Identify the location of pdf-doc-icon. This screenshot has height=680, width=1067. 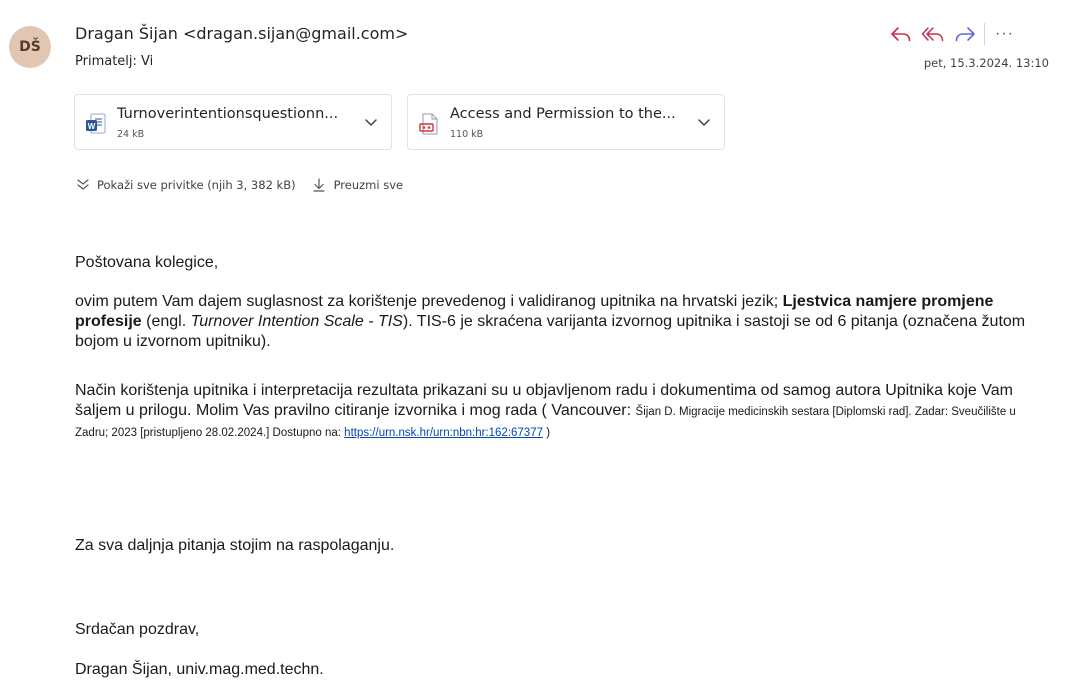
(429, 126).